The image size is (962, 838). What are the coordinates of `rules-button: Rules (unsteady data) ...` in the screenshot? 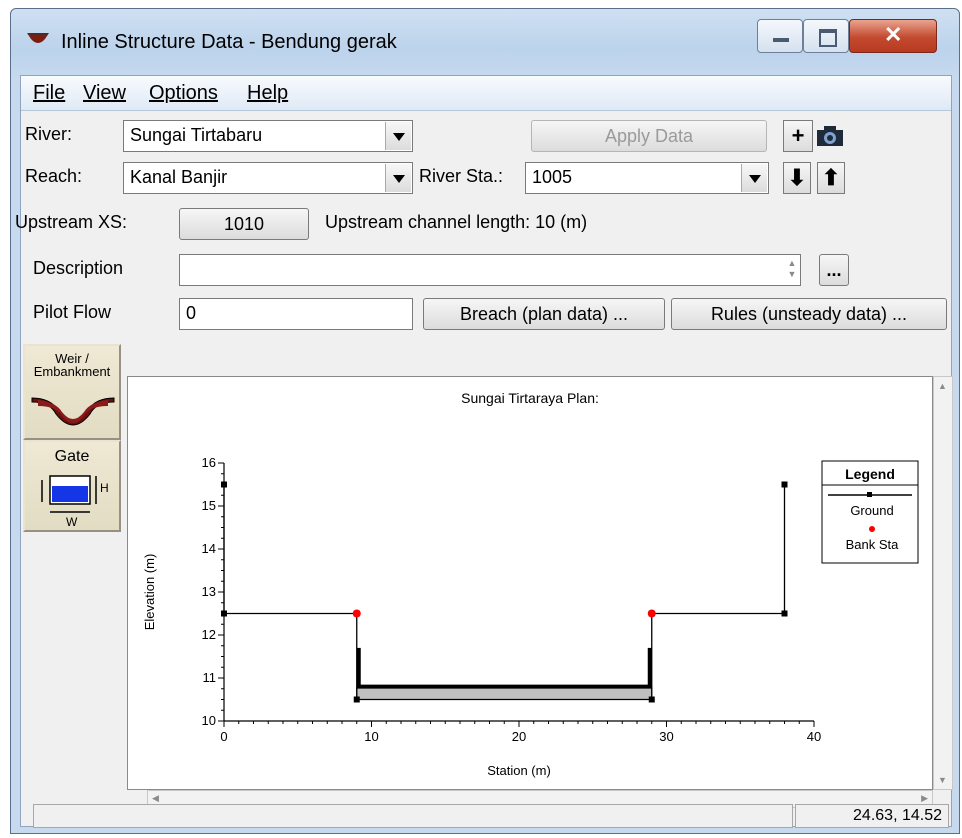 It's located at (809, 314).